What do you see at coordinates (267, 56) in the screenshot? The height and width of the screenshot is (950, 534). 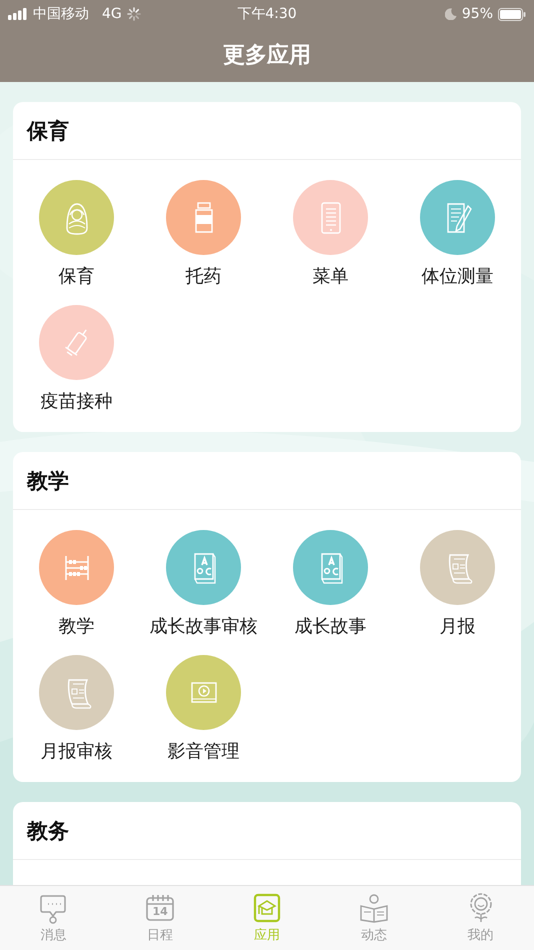 I see `page-title: 更多应用` at bounding box center [267, 56].